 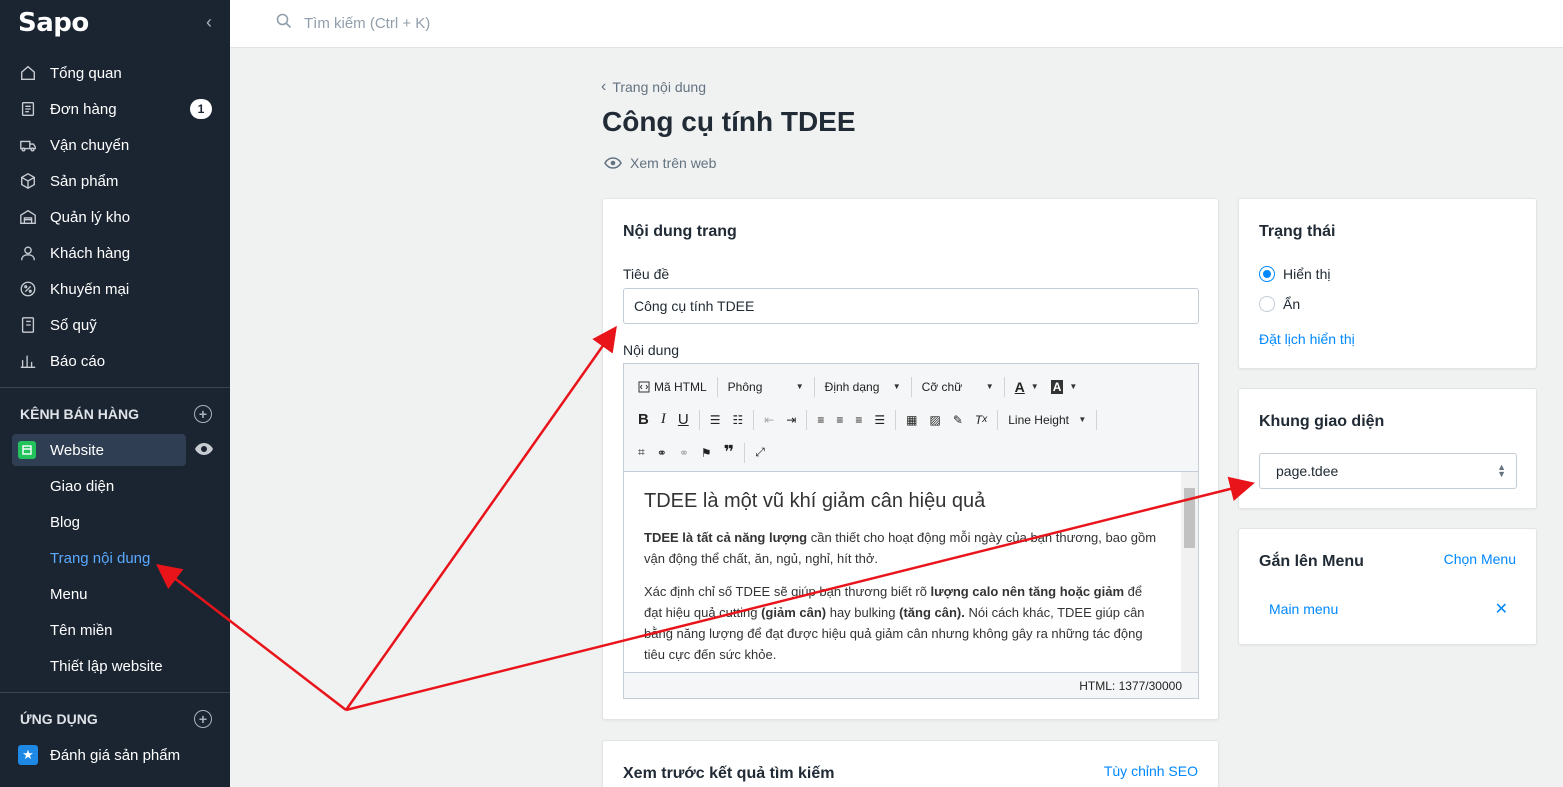 I want to click on select-arrows-icon: ▲ ▼, so click(x=1501, y=470).